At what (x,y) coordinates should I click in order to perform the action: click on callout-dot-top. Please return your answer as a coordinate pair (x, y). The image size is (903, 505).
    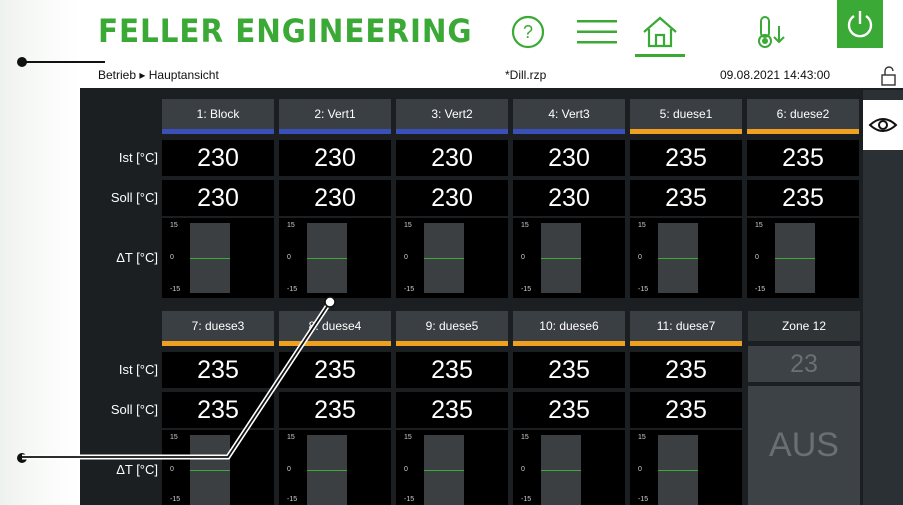
    Looking at the image, I should click on (22, 62).